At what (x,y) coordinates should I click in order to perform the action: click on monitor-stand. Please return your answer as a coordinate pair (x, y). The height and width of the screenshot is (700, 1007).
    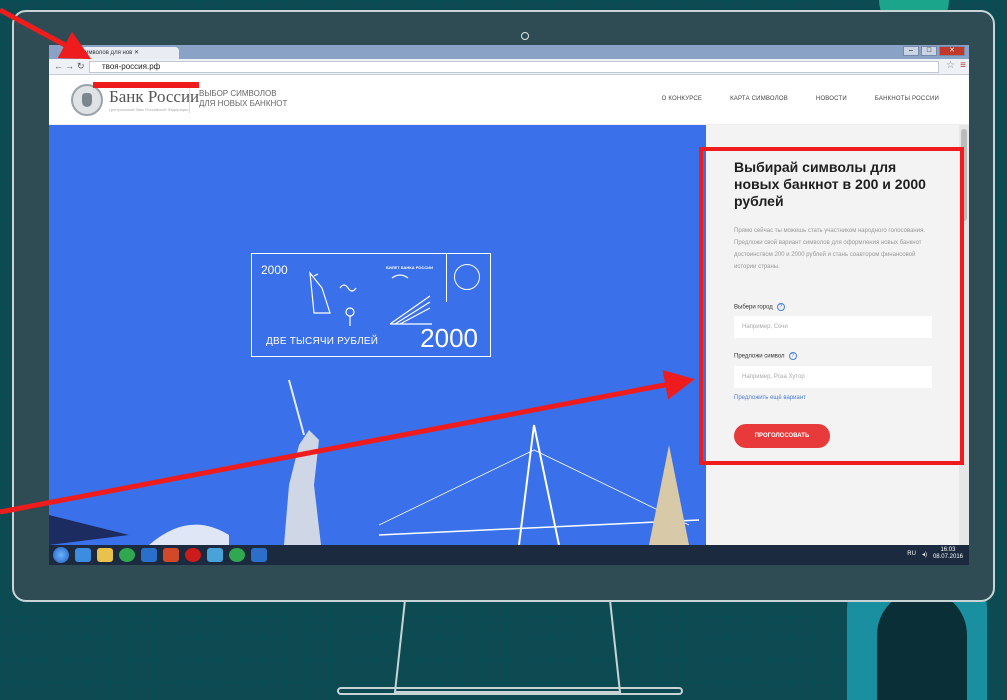
    Looking at the image, I should click on (510, 647).